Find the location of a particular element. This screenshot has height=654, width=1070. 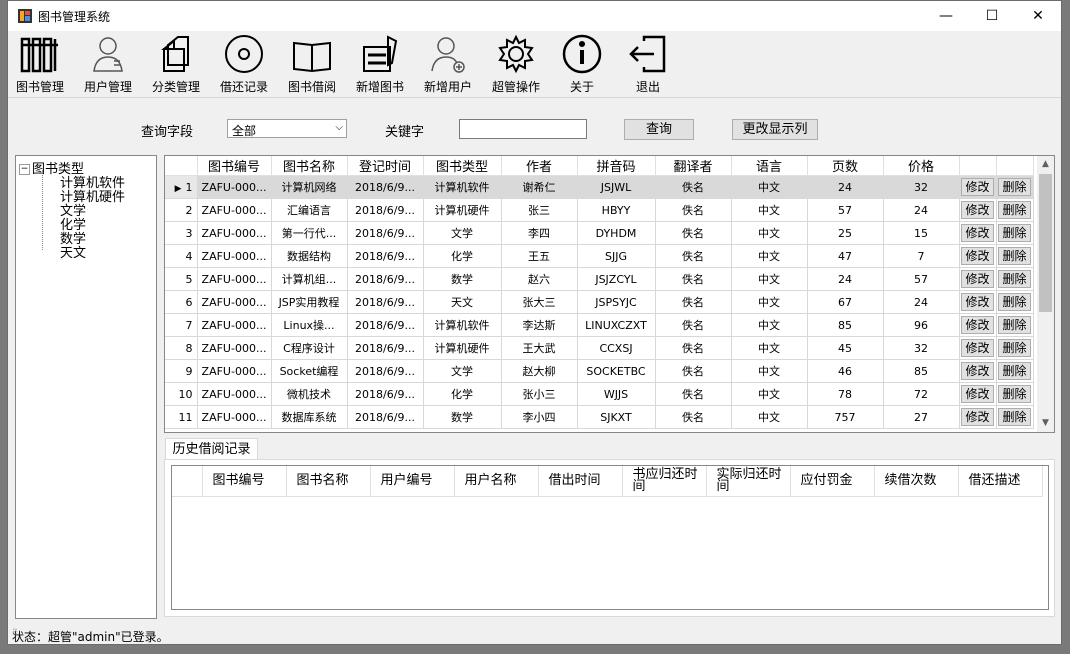

history-column-header: 用户编号 is located at coordinates (412, 481).